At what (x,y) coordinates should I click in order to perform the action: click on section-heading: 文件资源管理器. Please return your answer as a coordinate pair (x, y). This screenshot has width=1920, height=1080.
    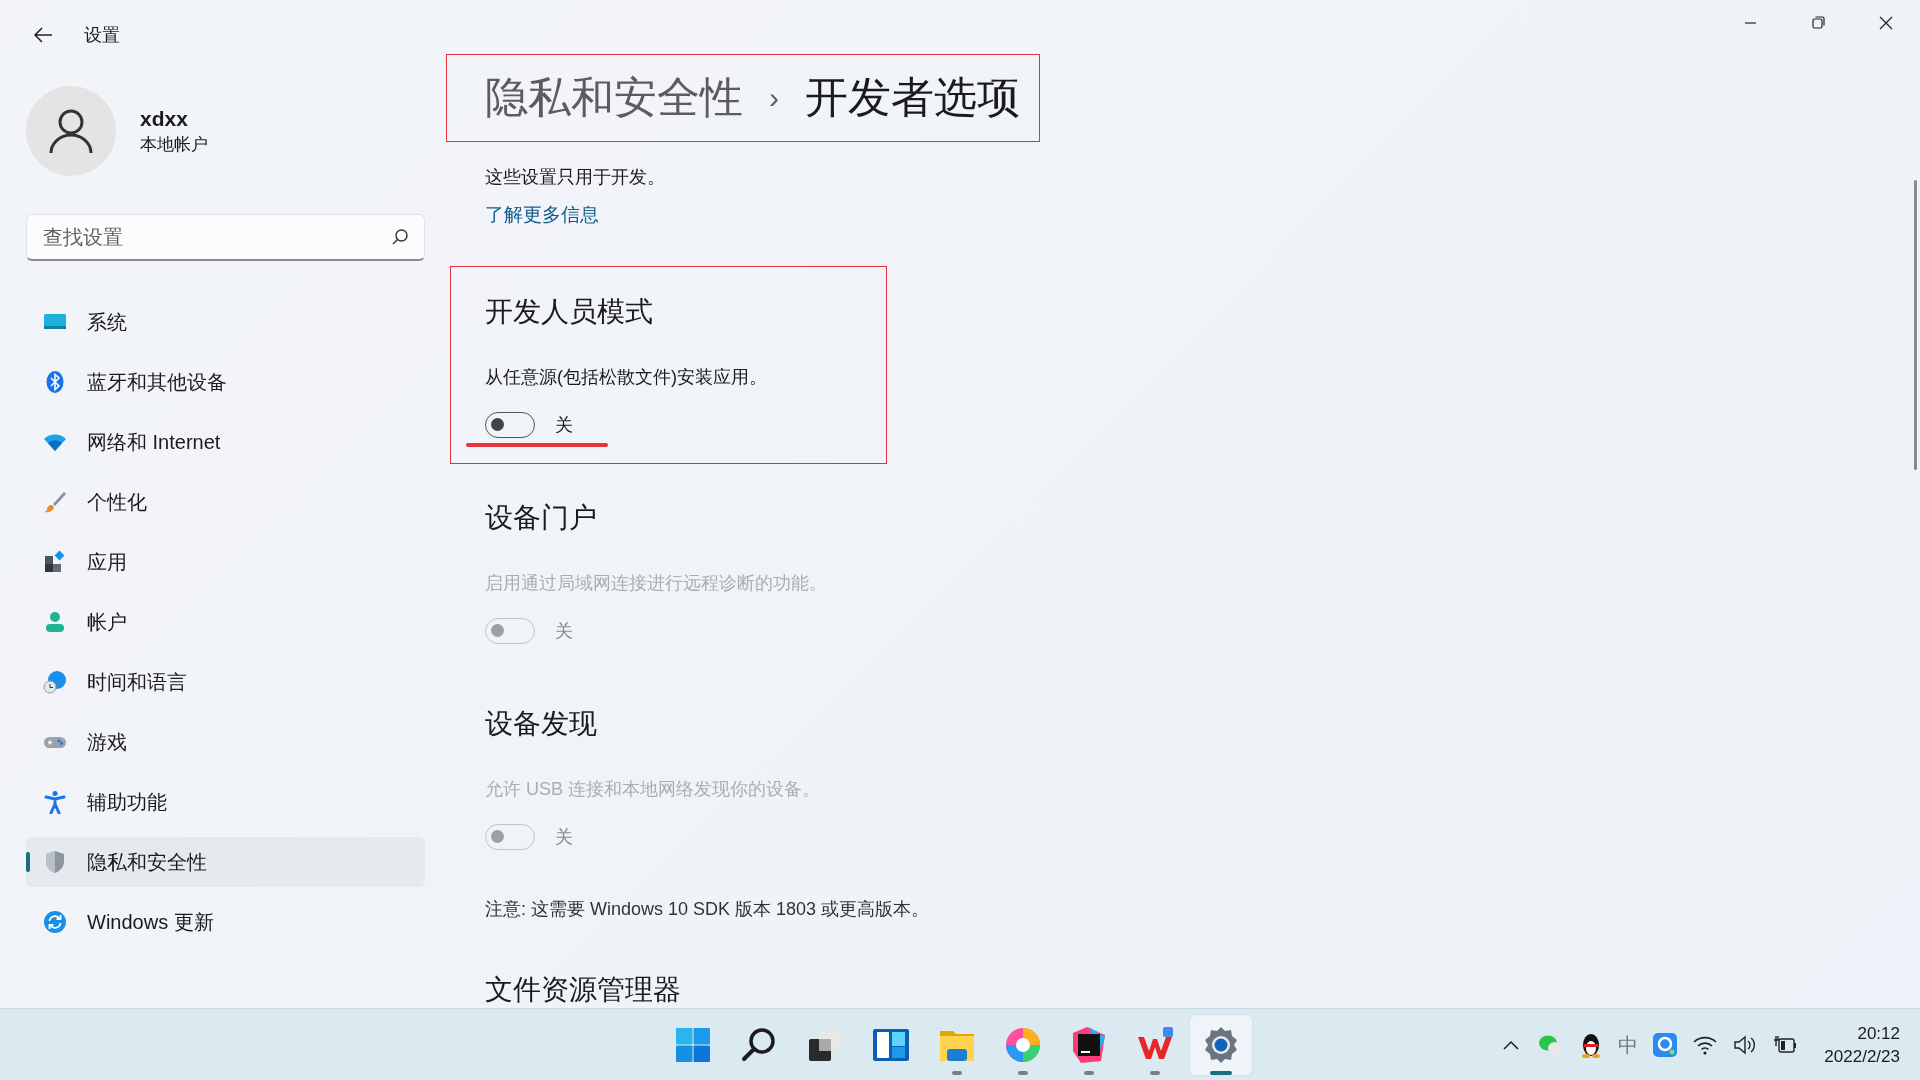
    Looking at the image, I should click on (583, 990).